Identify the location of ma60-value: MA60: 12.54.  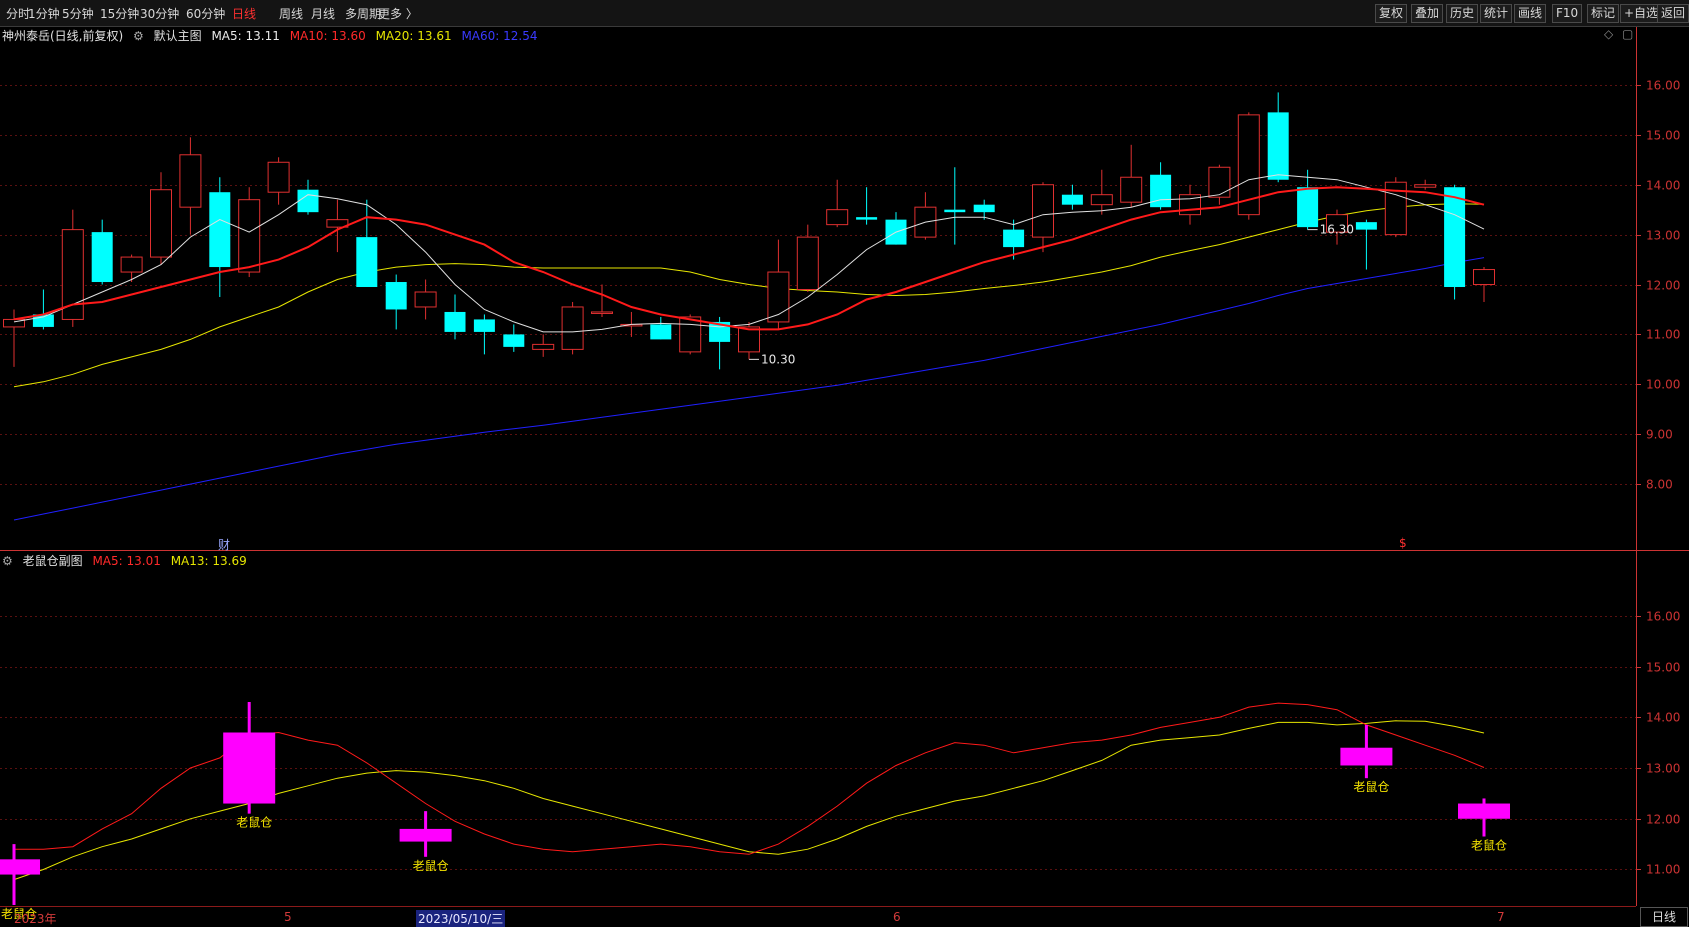
(499, 36).